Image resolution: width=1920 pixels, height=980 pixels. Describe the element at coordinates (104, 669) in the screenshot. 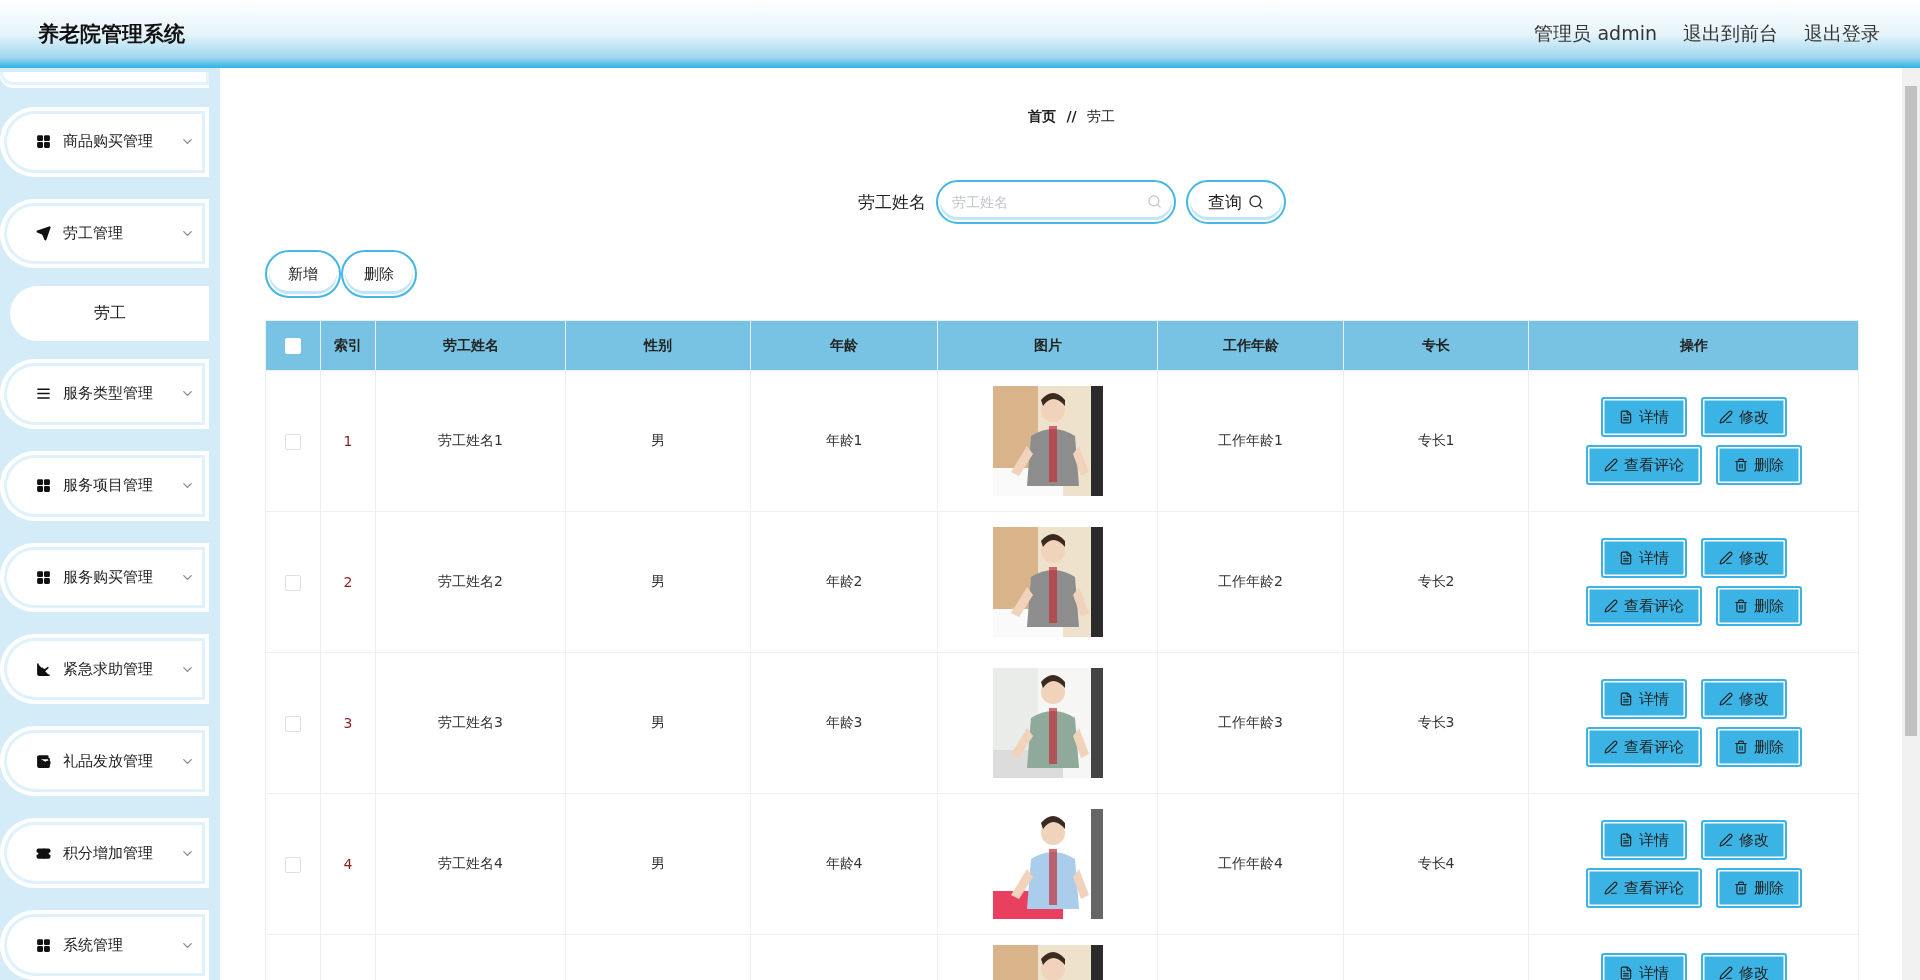

I see `menu-item: 紧急求助管理` at that location.